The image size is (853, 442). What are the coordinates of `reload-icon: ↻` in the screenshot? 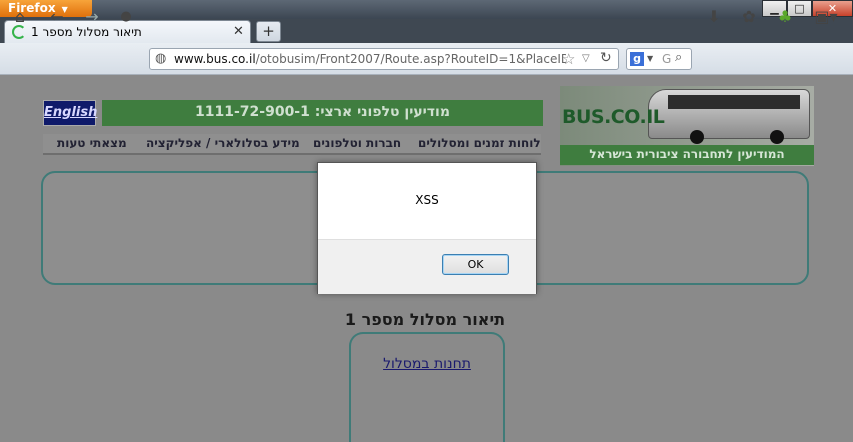 It's located at (606, 58).